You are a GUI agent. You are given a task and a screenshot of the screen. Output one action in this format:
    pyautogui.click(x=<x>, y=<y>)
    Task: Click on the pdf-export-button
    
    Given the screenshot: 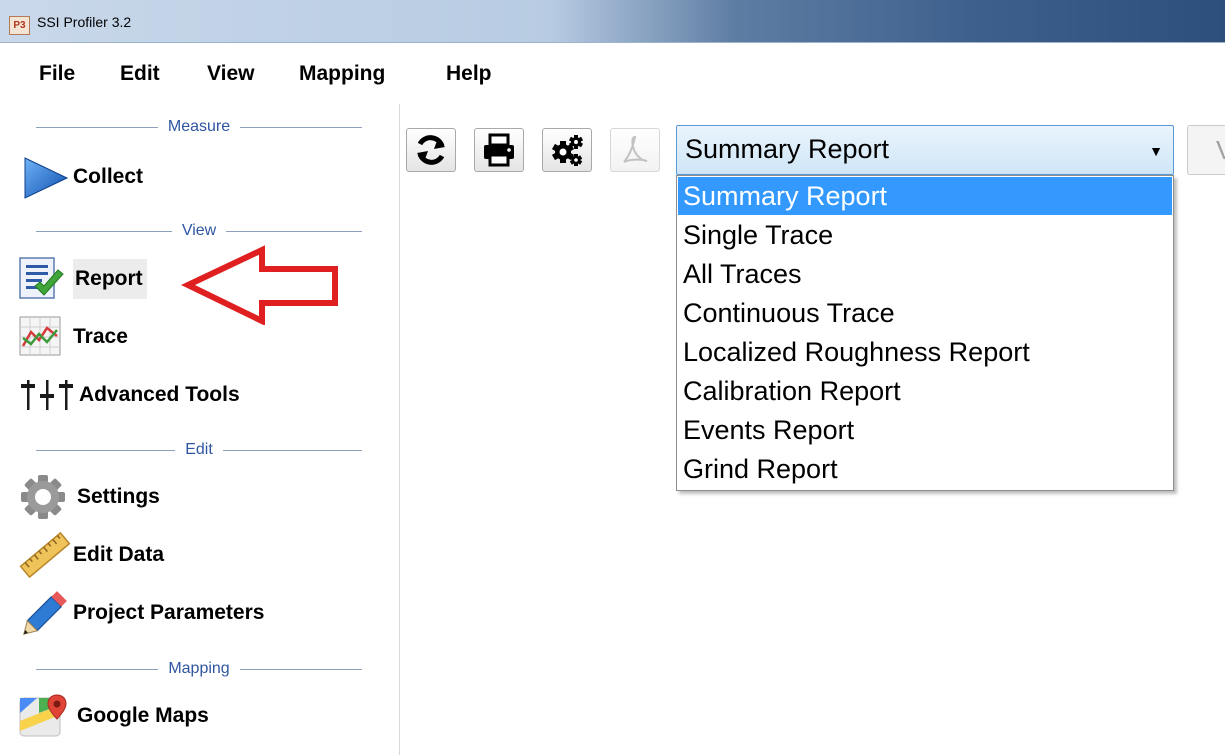 What is the action you would take?
    pyautogui.click(x=635, y=150)
    